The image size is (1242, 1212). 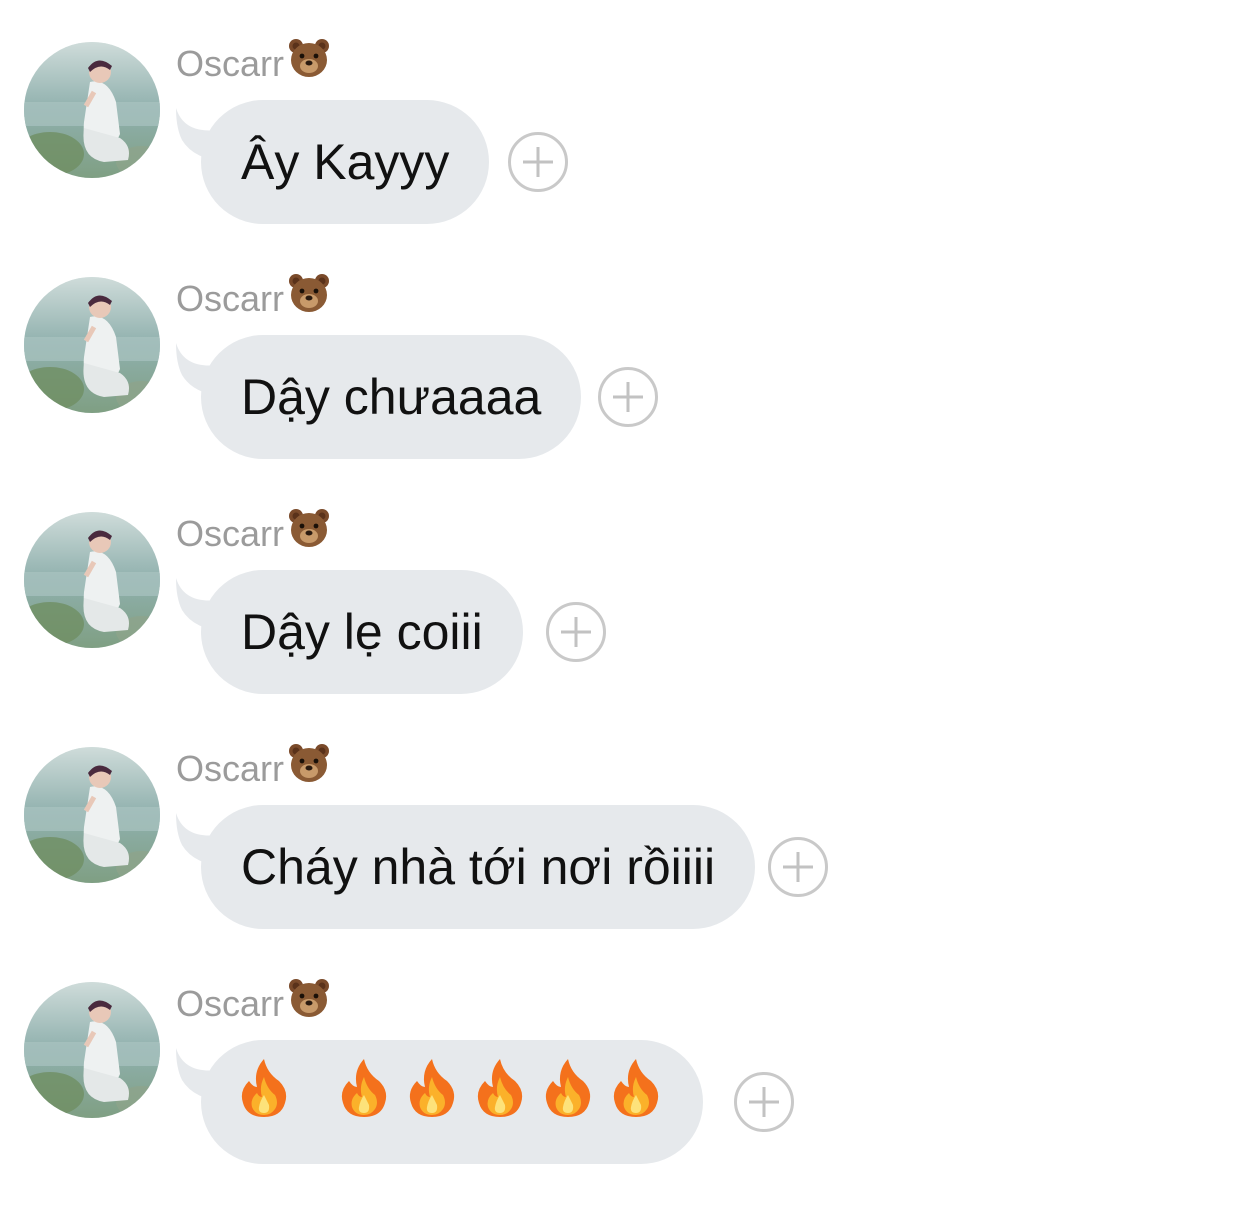 I want to click on emoji-message-bubble, so click(x=452, y=1102).